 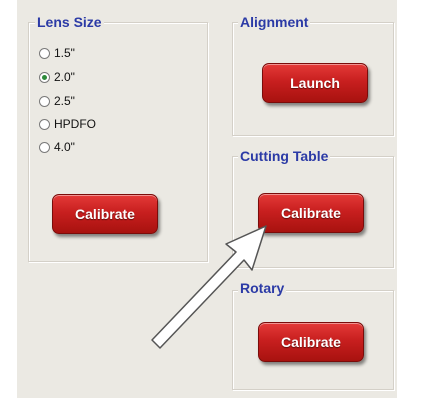 I want to click on pointer-arrow-icon, so click(x=209, y=287).